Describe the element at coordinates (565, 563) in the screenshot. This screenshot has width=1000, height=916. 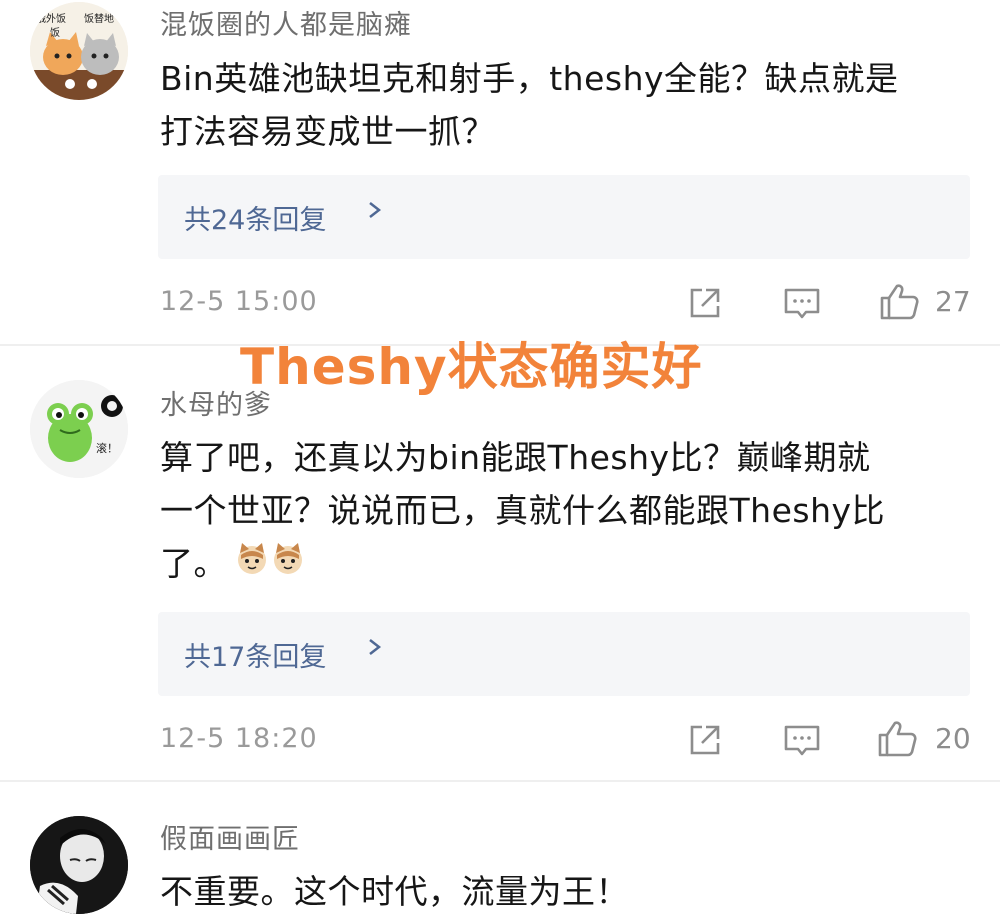
I see `comment-line: 了。` at that location.